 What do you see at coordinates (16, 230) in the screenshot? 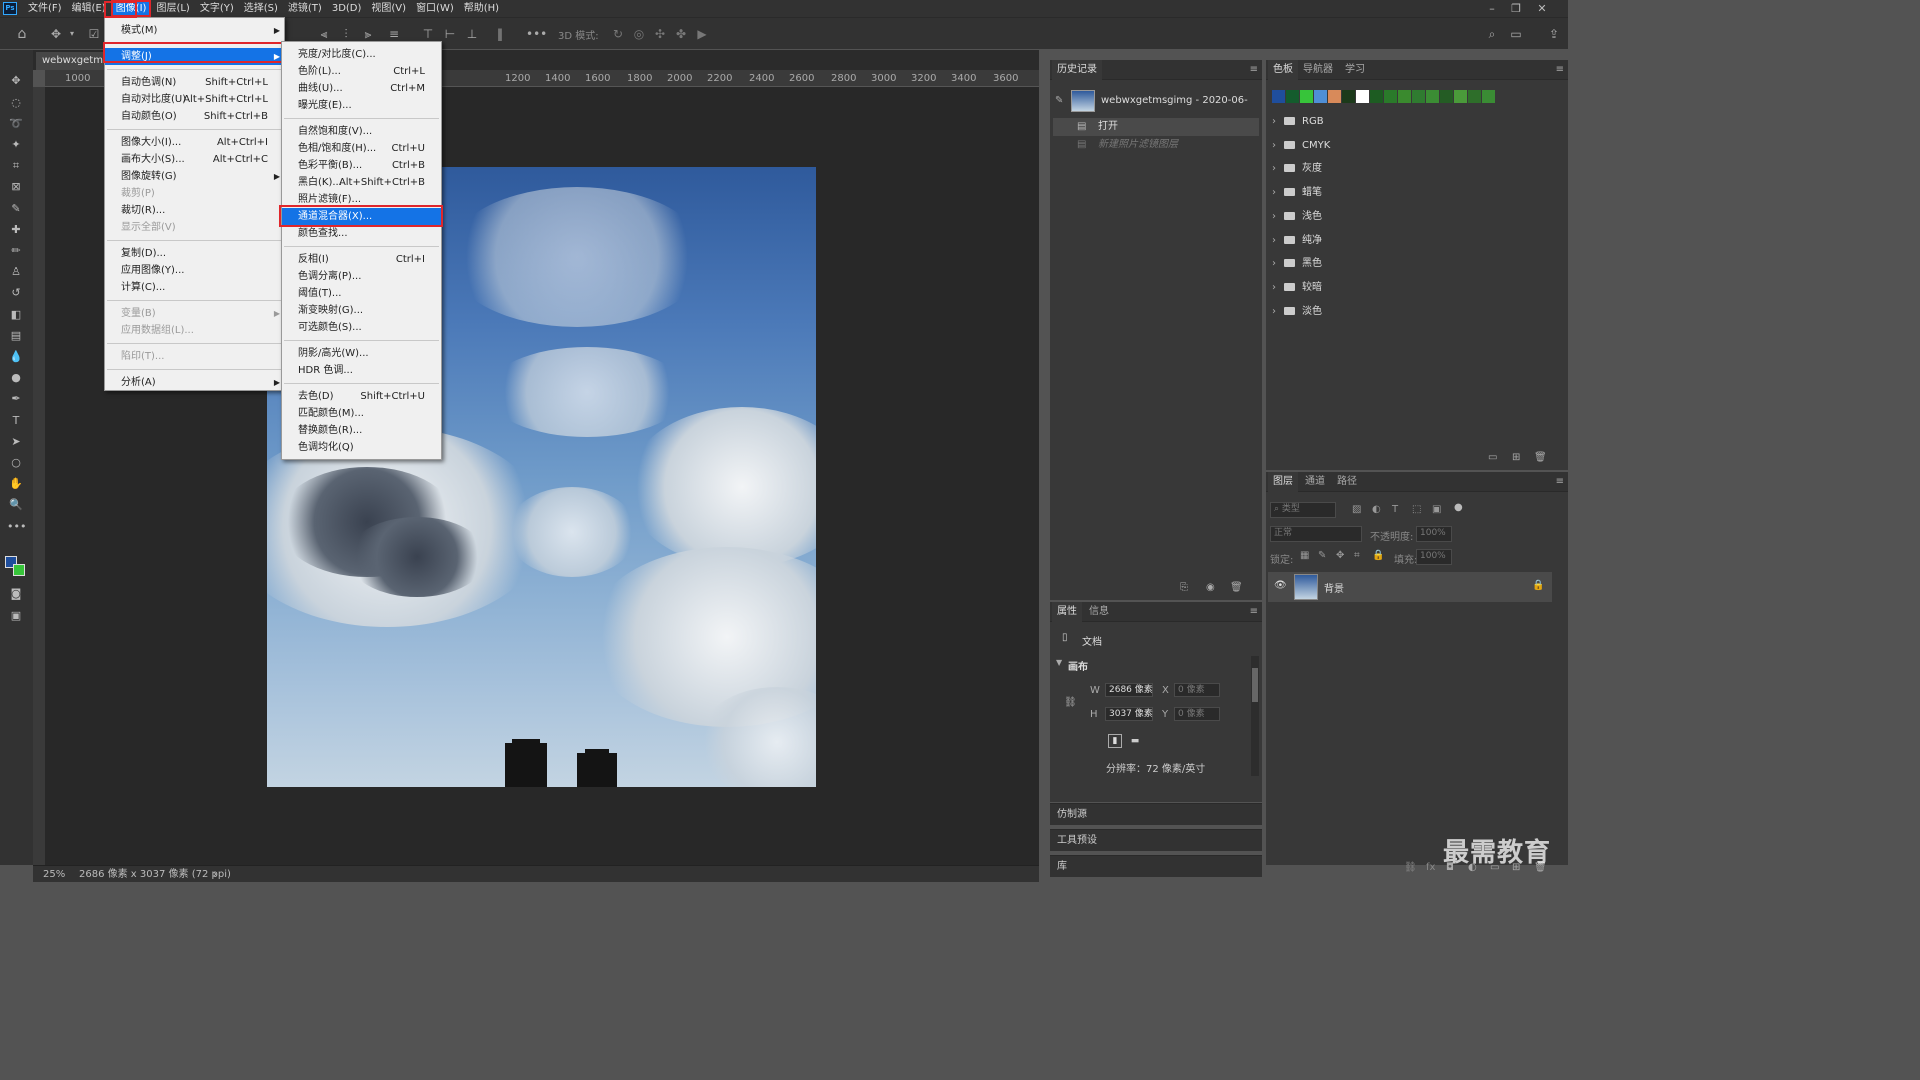
I see `healing-brush-icon: ✚` at bounding box center [16, 230].